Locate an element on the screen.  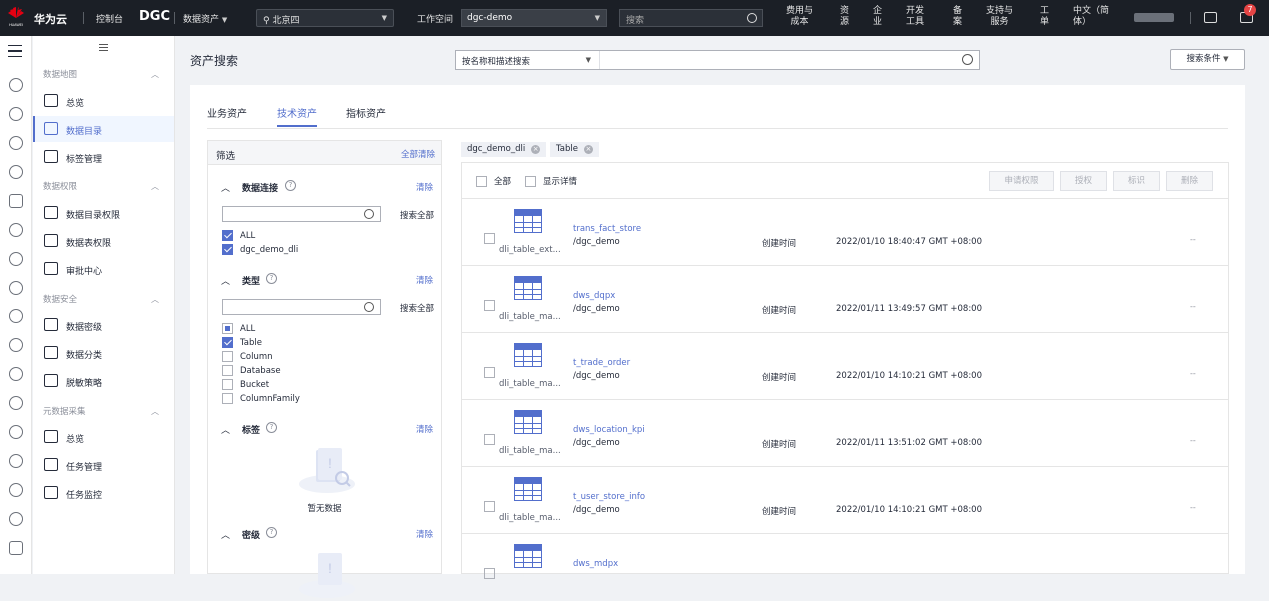
collapse-menu-icon is located at coordinates (103, 47).